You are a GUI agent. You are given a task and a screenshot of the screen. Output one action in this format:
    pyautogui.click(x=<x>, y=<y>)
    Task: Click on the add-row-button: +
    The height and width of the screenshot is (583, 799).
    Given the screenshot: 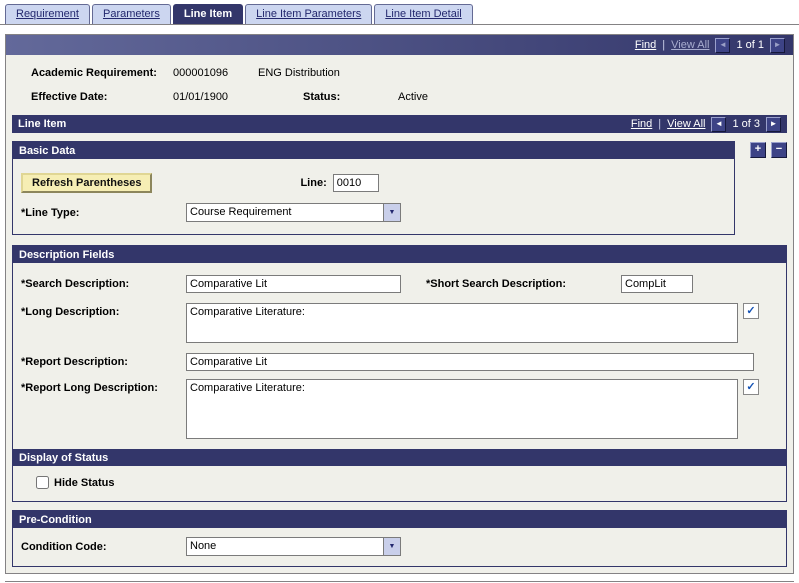 What is the action you would take?
    pyautogui.click(x=758, y=150)
    